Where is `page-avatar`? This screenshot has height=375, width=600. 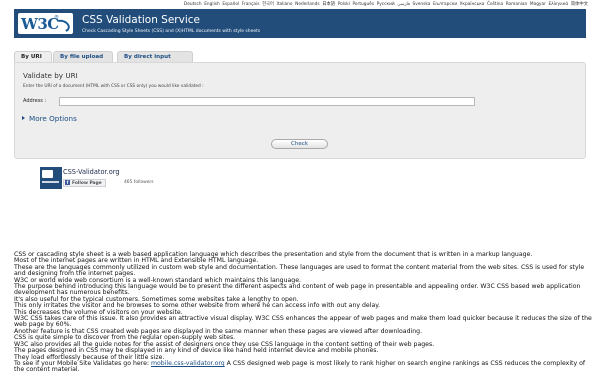 page-avatar is located at coordinates (51, 178).